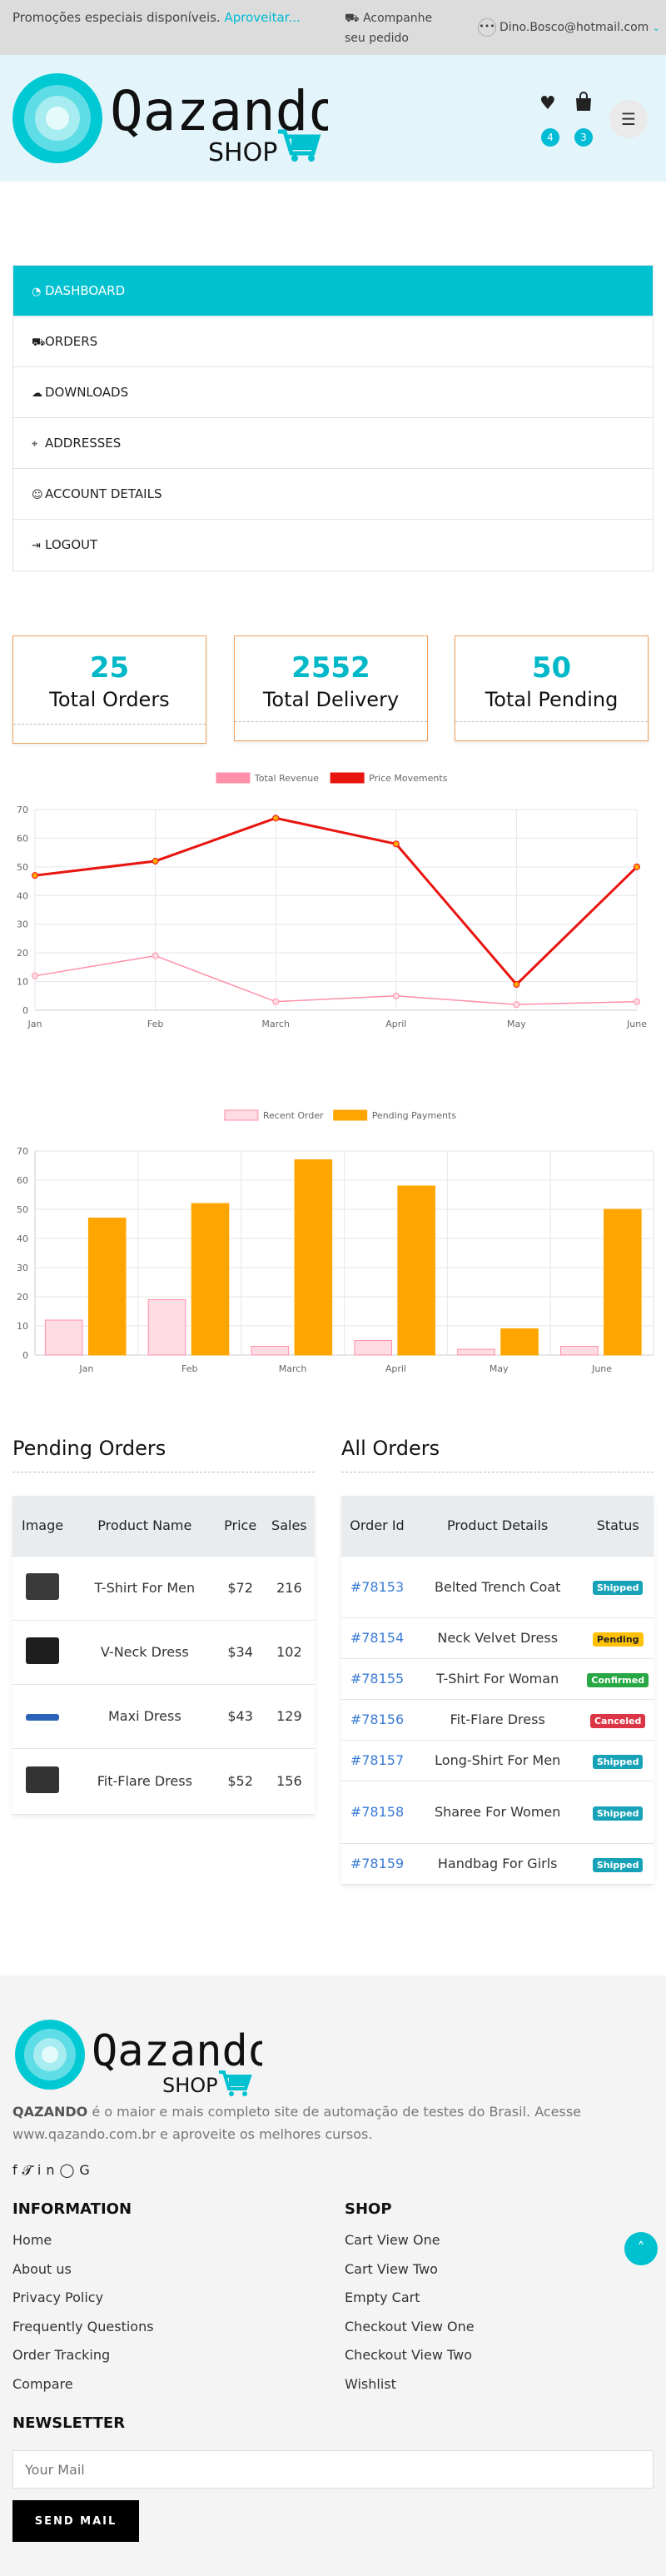 The image size is (666, 2576). What do you see at coordinates (333, 2469) in the screenshot?
I see `newsletter-email-input` at bounding box center [333, 2469].